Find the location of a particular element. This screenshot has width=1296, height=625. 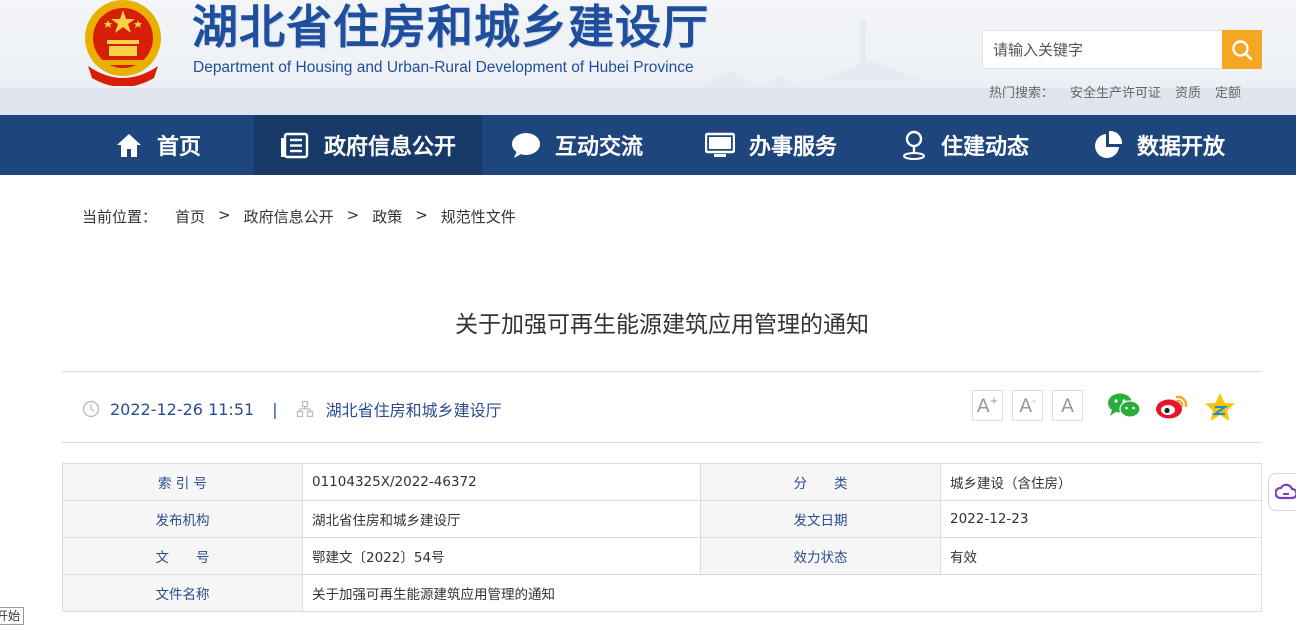

breadcrumb-item: 首页 is located at coordinates (190, 216).